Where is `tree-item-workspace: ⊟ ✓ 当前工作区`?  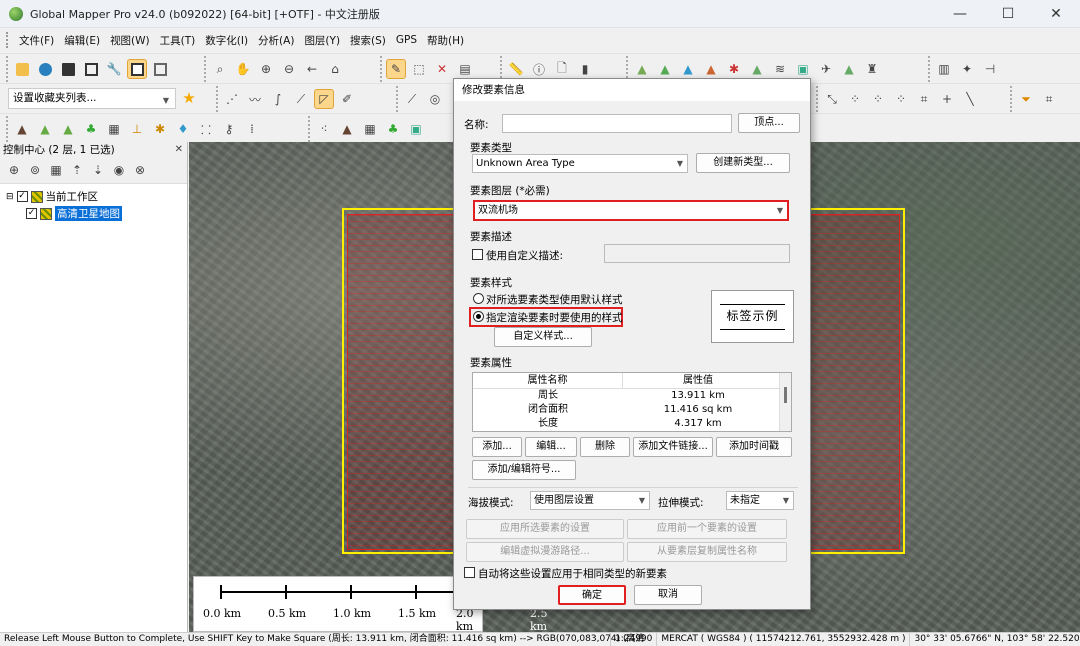 tree-item-workspace: ⊟ ✓ 当前工作区 is located at coordinates (93, 196).